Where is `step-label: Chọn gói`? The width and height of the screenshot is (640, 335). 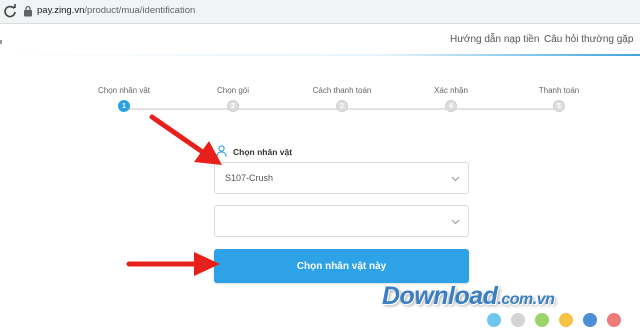 step-label: Chọn gói is located at coordinates (233, 90).